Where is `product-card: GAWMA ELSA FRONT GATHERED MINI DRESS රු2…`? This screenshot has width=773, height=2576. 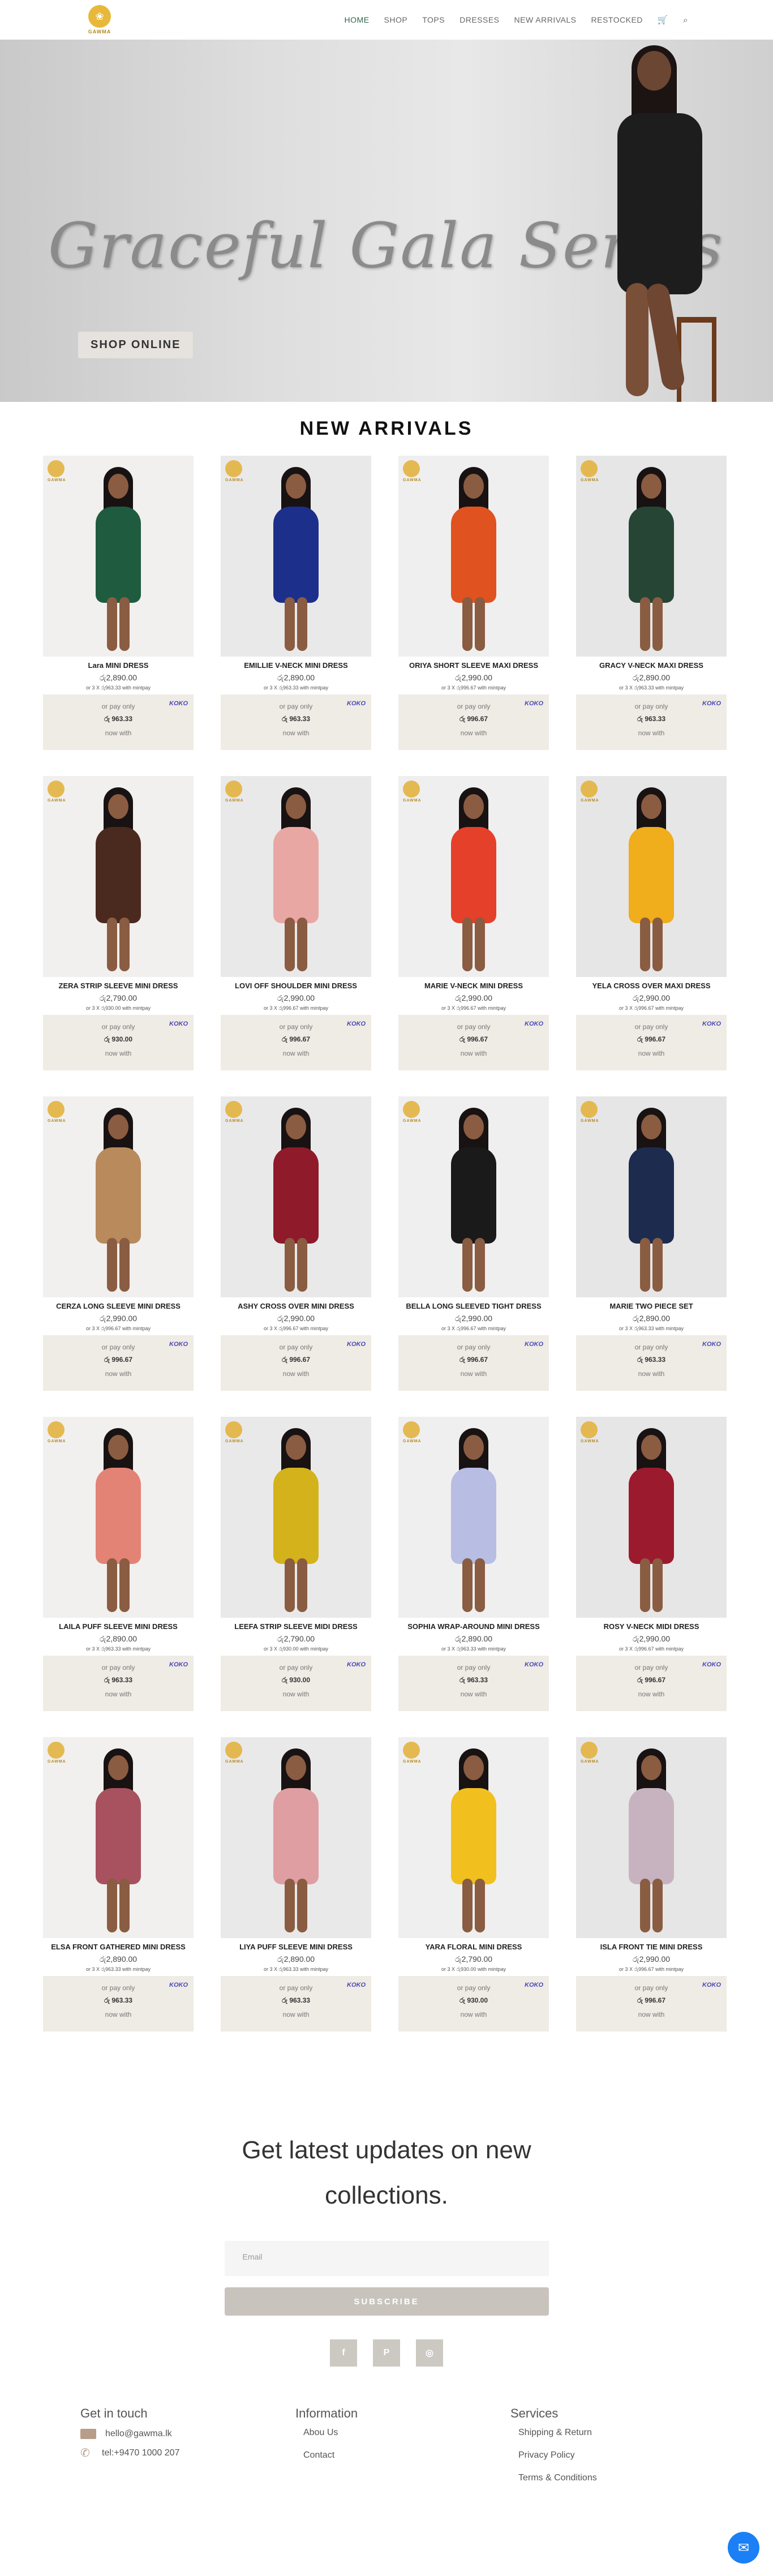
product-card: GAWMA ELSA FRONT GATHERED MINI DRESS රු2… is located at coordinates (118, 1884).